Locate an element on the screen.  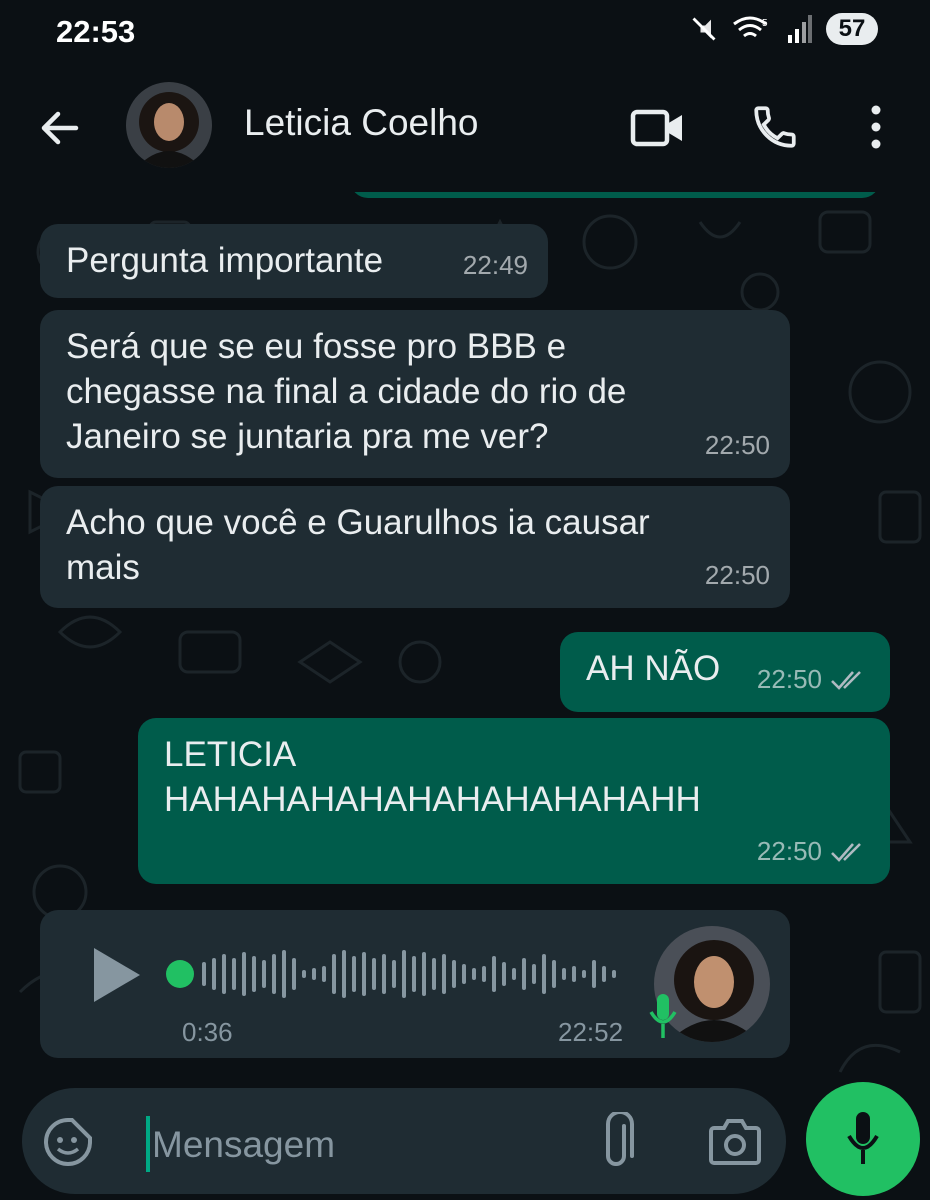
record-voice-button is located at coordinates (863, 1139).